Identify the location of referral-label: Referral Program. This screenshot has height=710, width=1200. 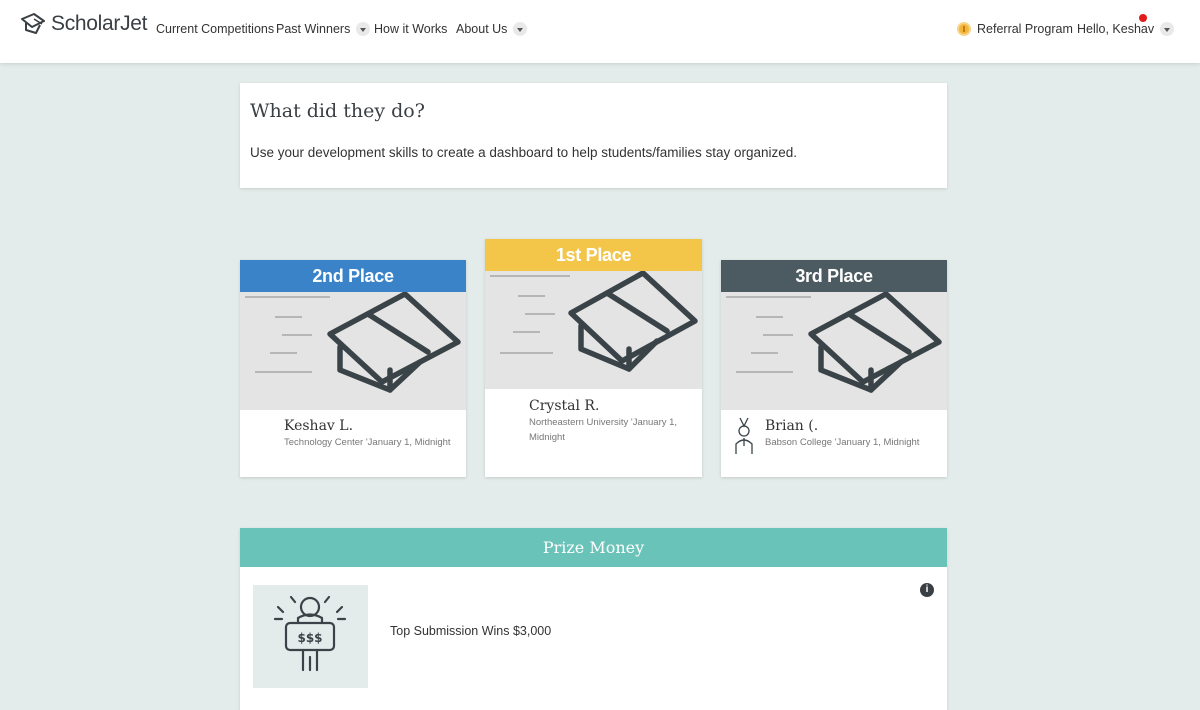
(1025, 29).